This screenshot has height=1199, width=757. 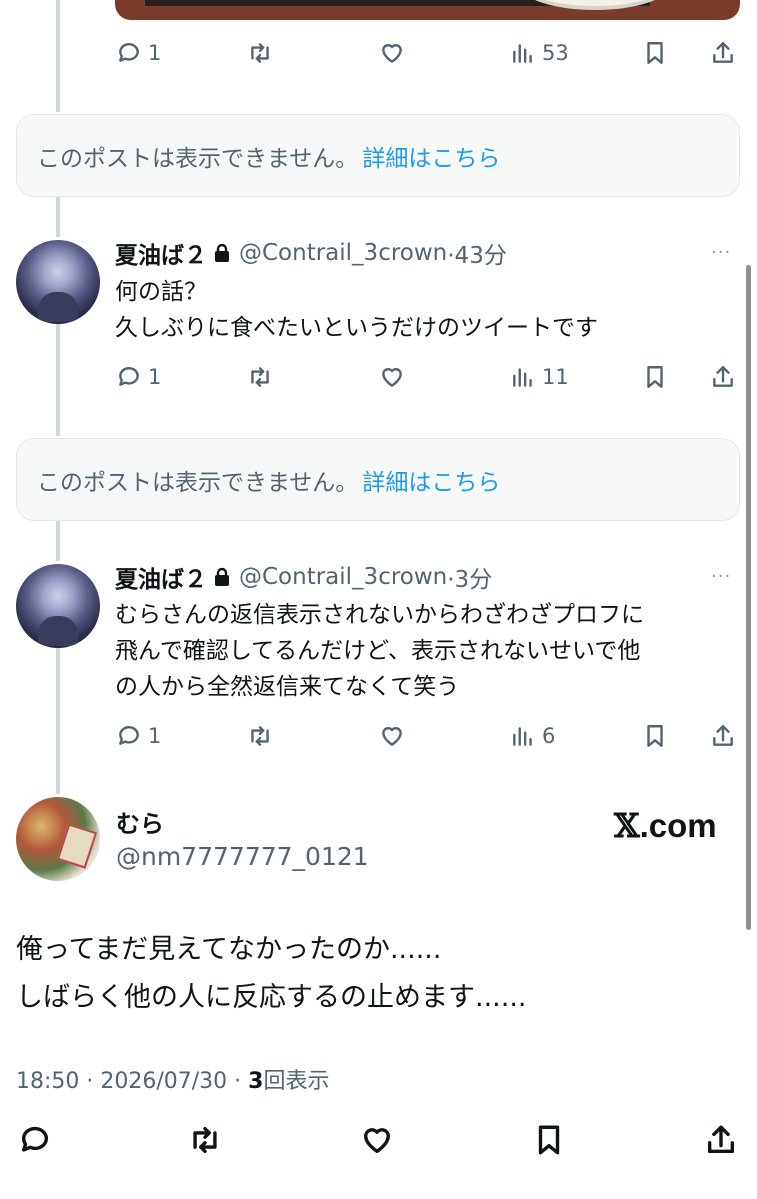 I want to click on watermark-domain: .com, so click(x=678, y=825).